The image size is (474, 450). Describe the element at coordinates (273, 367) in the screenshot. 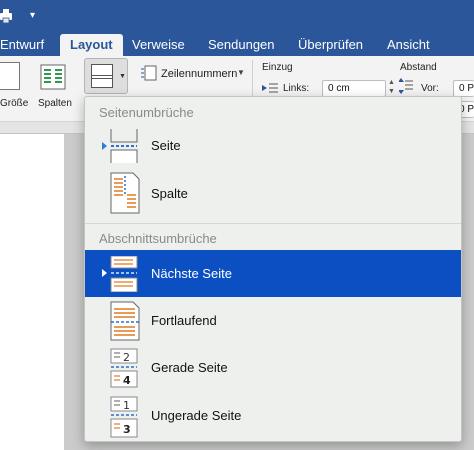

I see `menu-item-even-page: 2 4 Gerade Seite` at that location.